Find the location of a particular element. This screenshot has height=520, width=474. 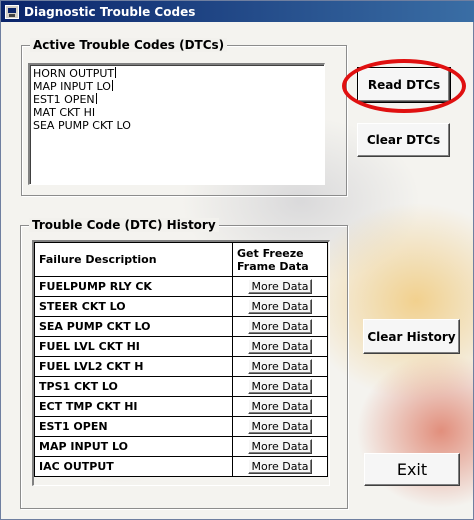

clear-history-button: Clear History is located at coordinates (411, 336).